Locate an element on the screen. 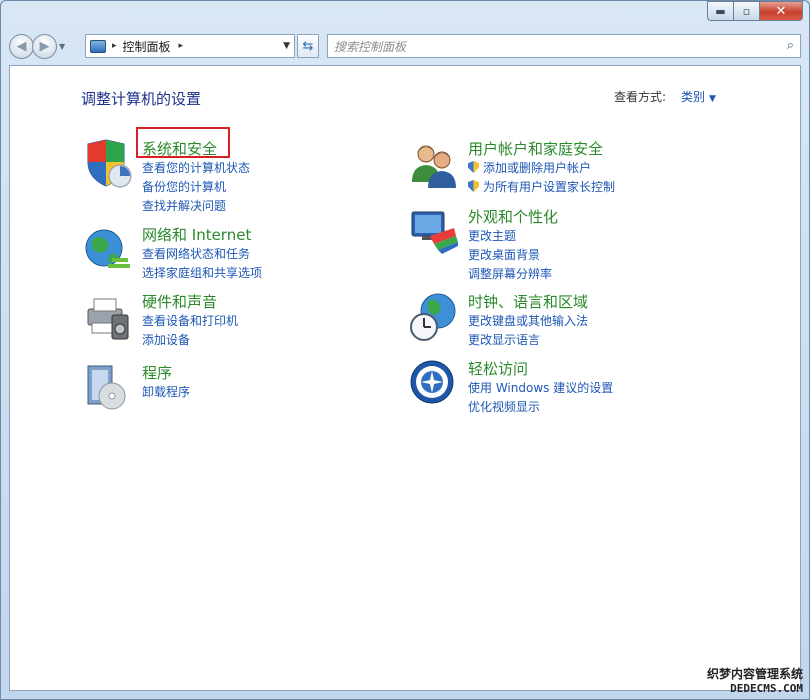  link-optimize-display: 优化视频显示 is located at coordinates (540, 407).